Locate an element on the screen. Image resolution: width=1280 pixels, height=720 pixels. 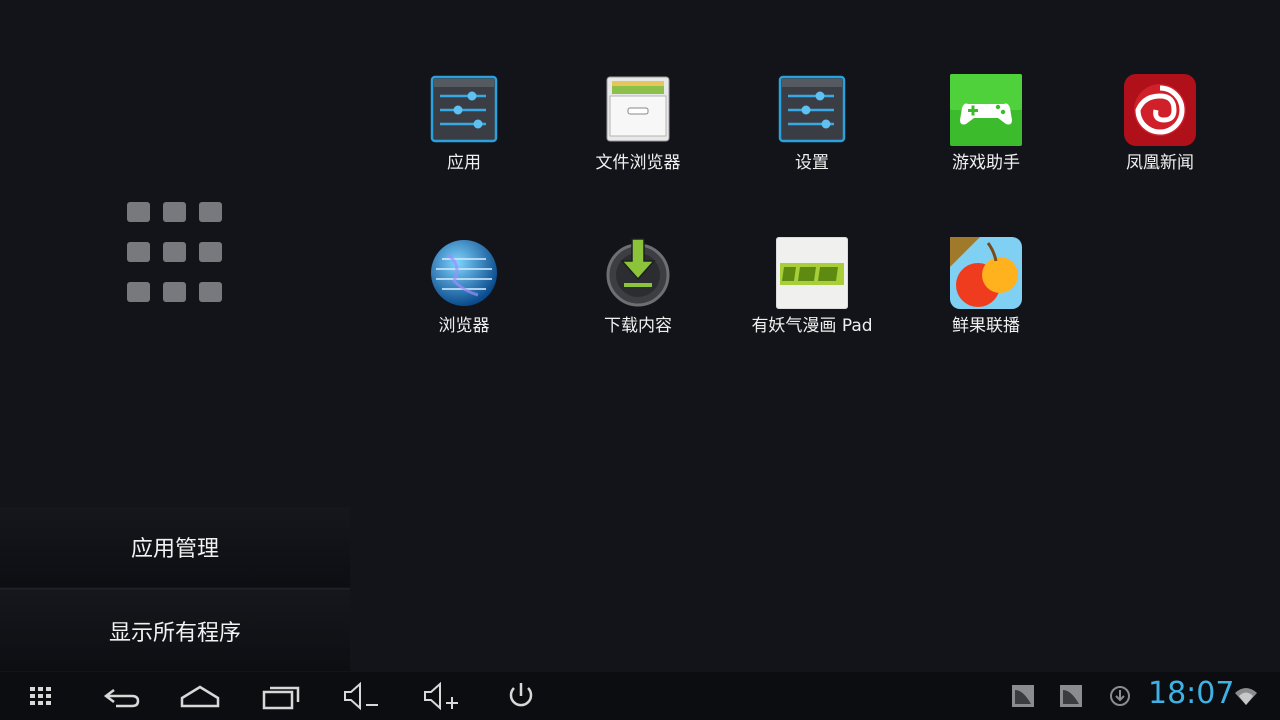
app-label: 鲜果联播 is located at coordinates (986, 326).